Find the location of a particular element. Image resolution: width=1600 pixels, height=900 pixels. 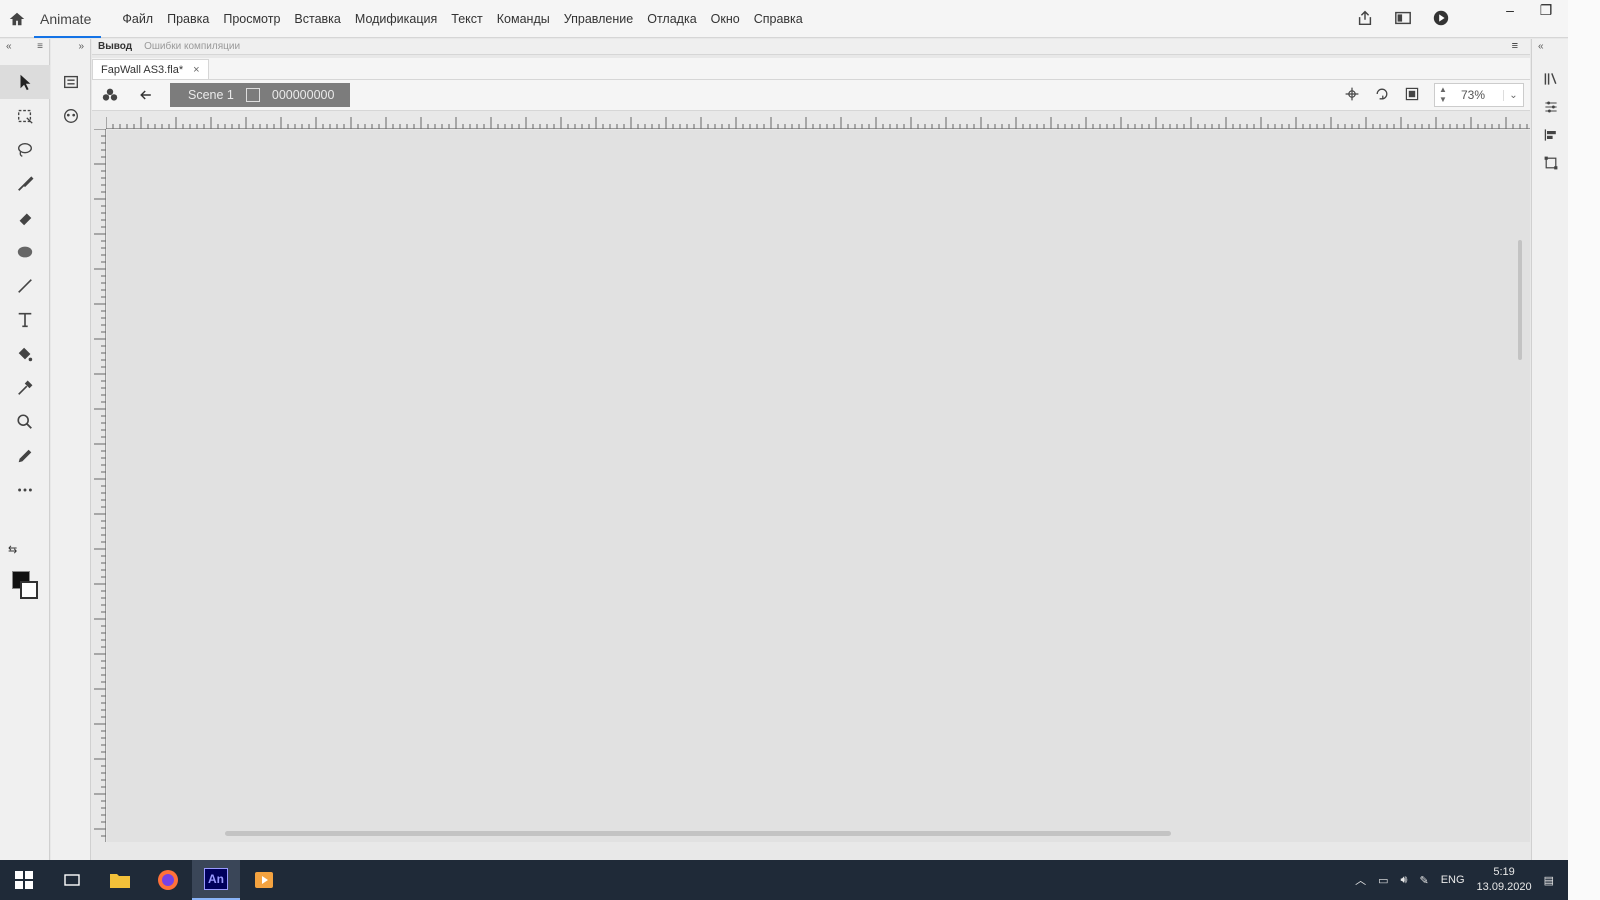

test-movie-icon is located at coordinates (1441, 19).